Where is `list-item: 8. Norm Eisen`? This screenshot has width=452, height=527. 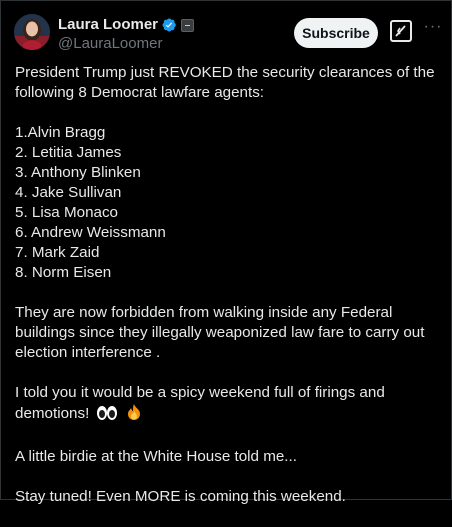
list-item: 8. Norm Eisen is located at coordinates (63, 272).